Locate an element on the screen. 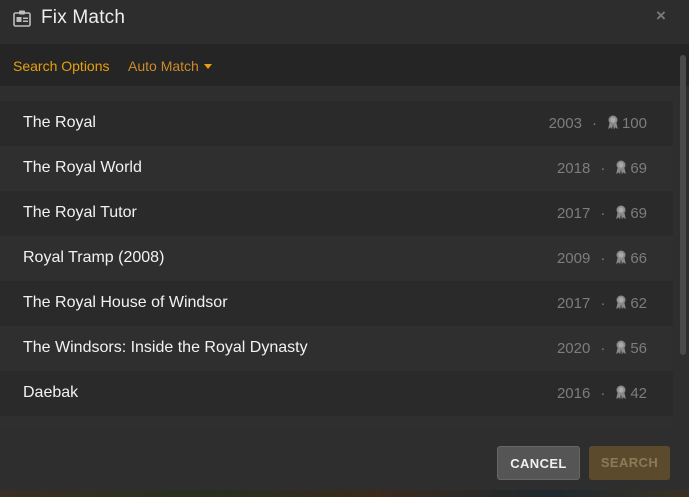  result-meta: 2016 · 42 is located at coordinates (602, 393).